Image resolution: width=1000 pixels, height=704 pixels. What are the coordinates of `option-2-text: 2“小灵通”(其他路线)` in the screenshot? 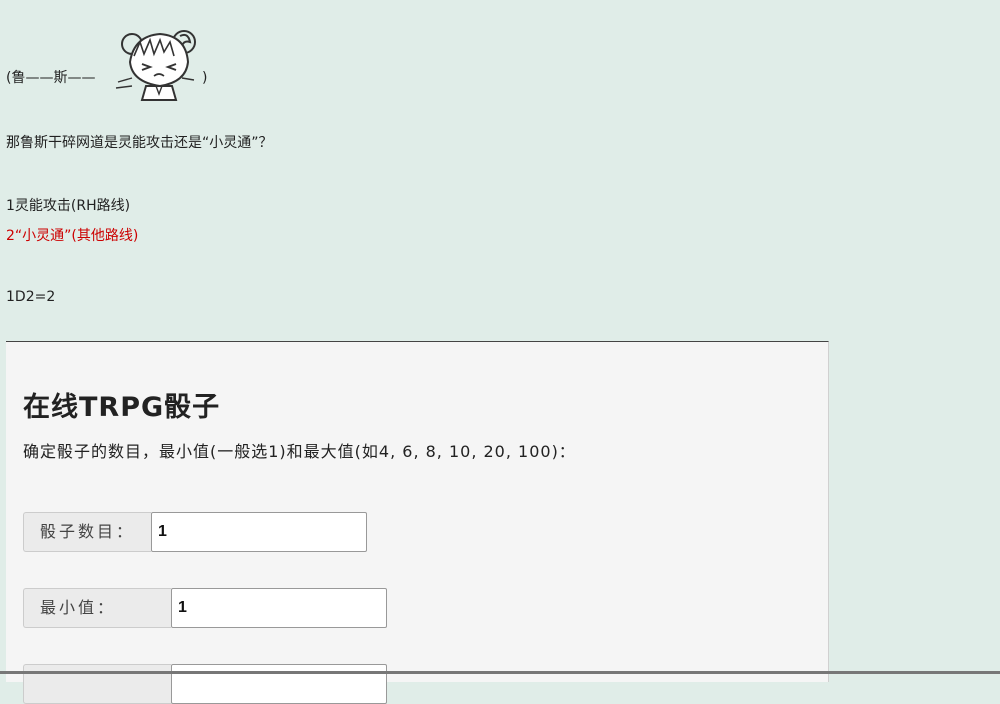 It's located at (72, 236).